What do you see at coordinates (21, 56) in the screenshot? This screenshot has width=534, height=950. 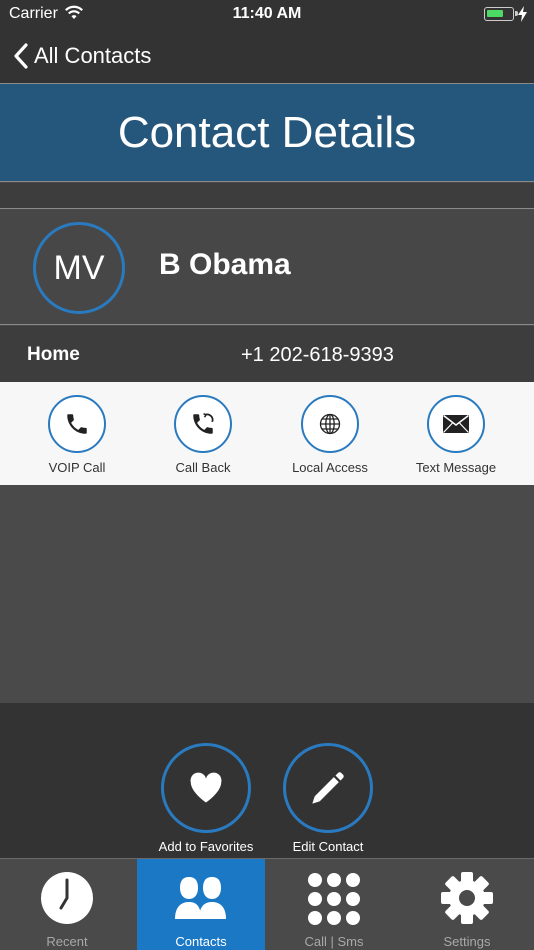 I see `chevron-left-icon` at bounding box center [21, 56].